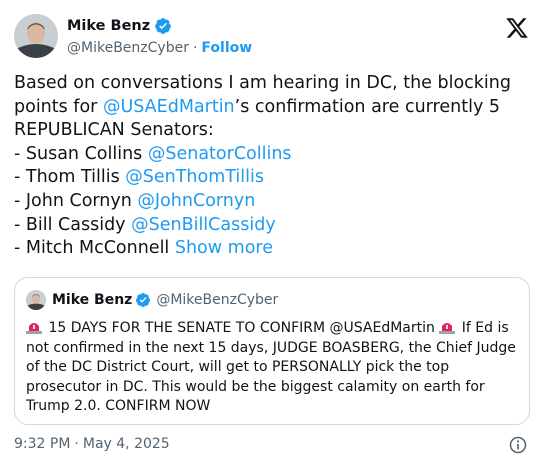  What do you see at coordinates (226, 48) in the screenshot?
I see `follow-button: Follow` at bounding box center [226, 48].